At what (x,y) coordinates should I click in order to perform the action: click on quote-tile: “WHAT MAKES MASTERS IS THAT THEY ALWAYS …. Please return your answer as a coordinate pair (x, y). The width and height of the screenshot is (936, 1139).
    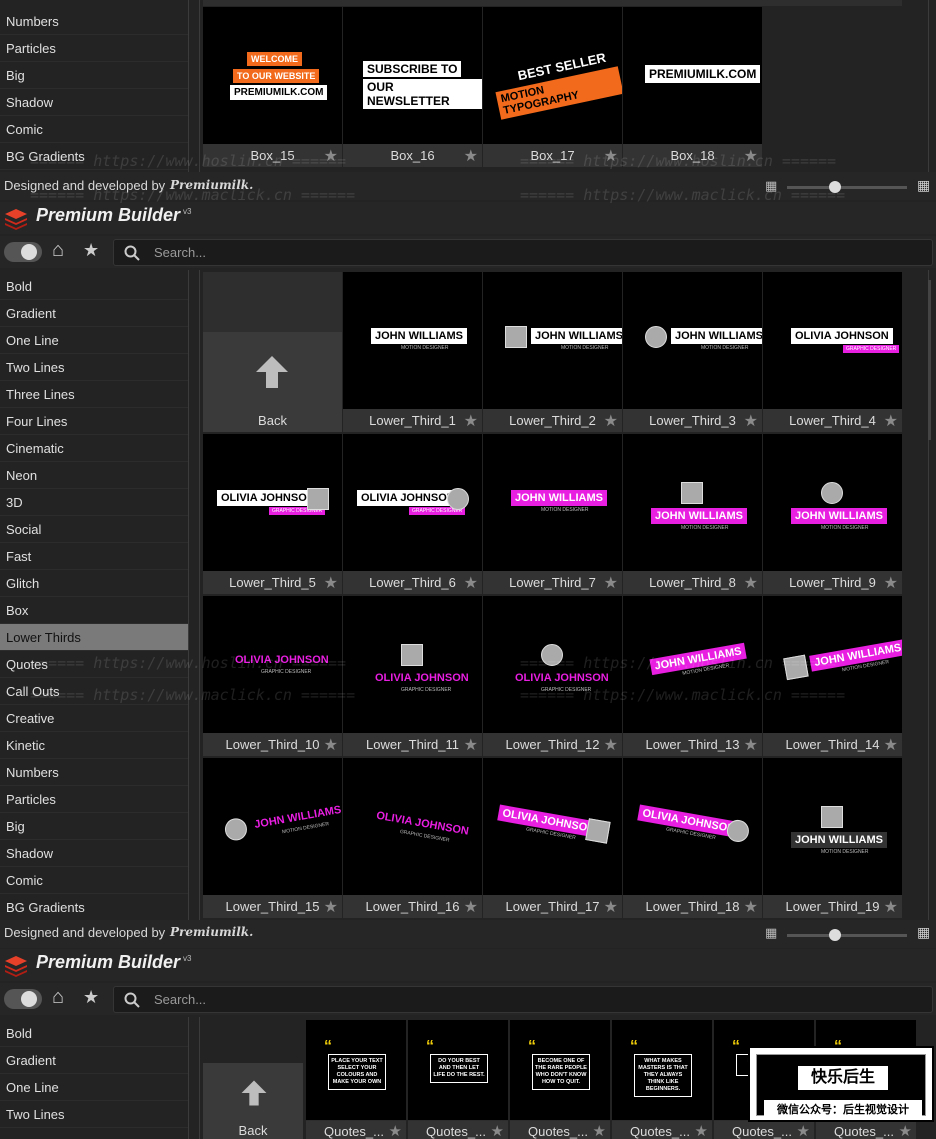
    Looking at the image, I should click on (662, 1079).